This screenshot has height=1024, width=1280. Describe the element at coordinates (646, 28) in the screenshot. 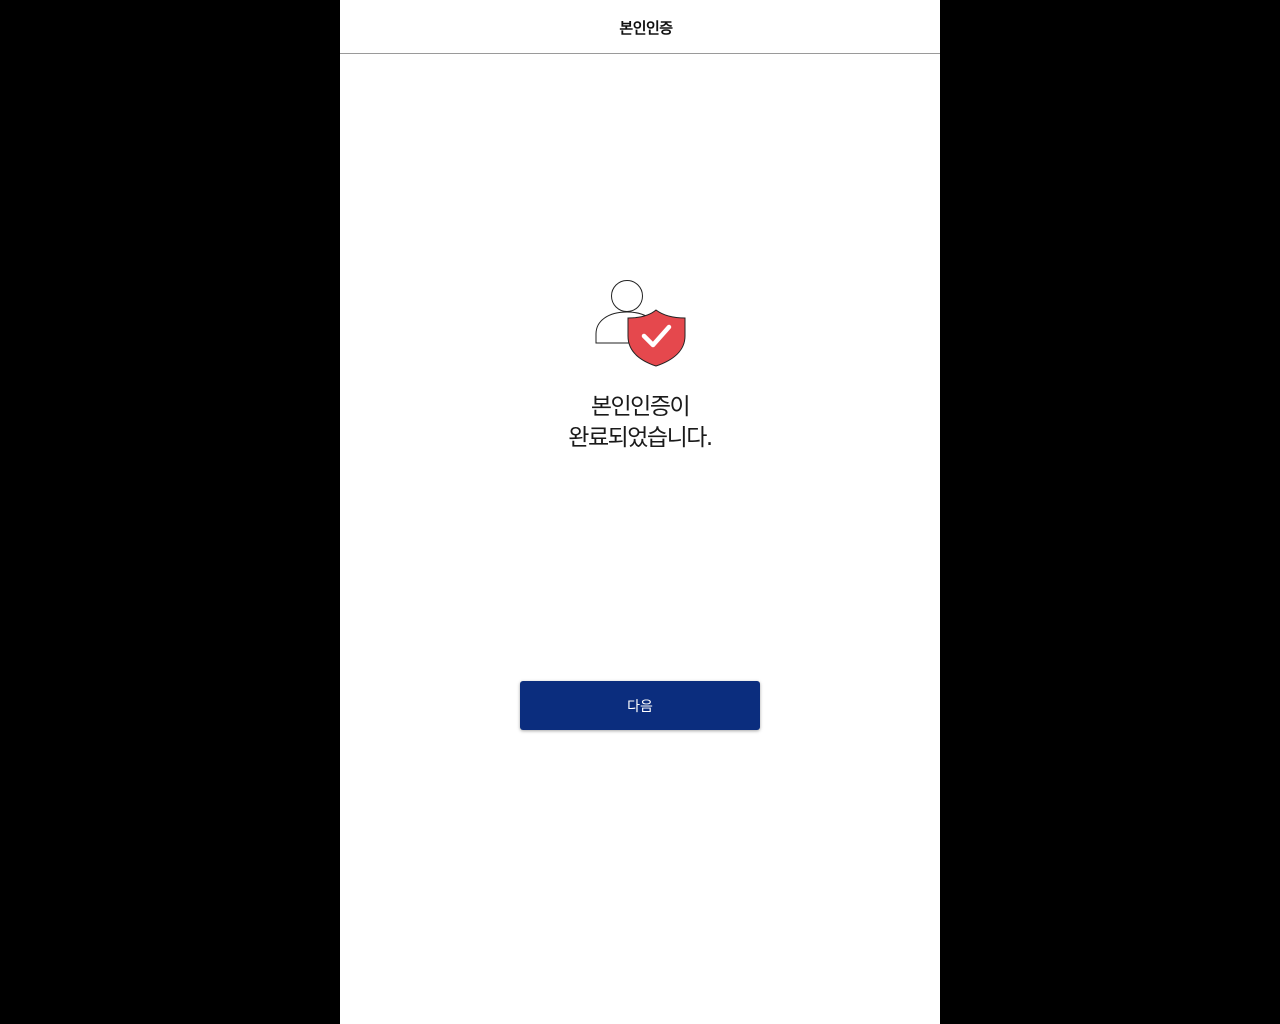

I see `page-title: 본인인증` at that location.